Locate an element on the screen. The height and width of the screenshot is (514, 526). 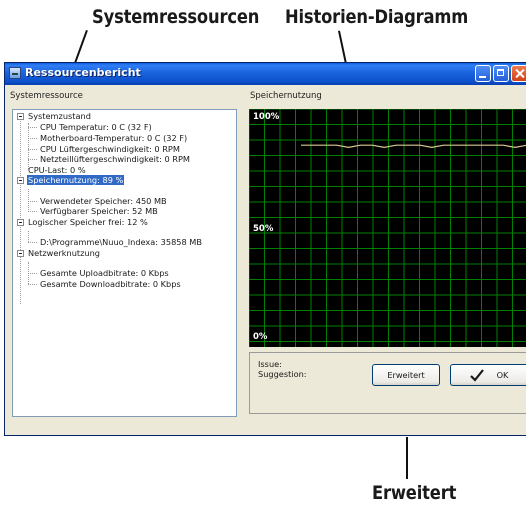
memory-usage-series-line is located at coordinates (413, 146).